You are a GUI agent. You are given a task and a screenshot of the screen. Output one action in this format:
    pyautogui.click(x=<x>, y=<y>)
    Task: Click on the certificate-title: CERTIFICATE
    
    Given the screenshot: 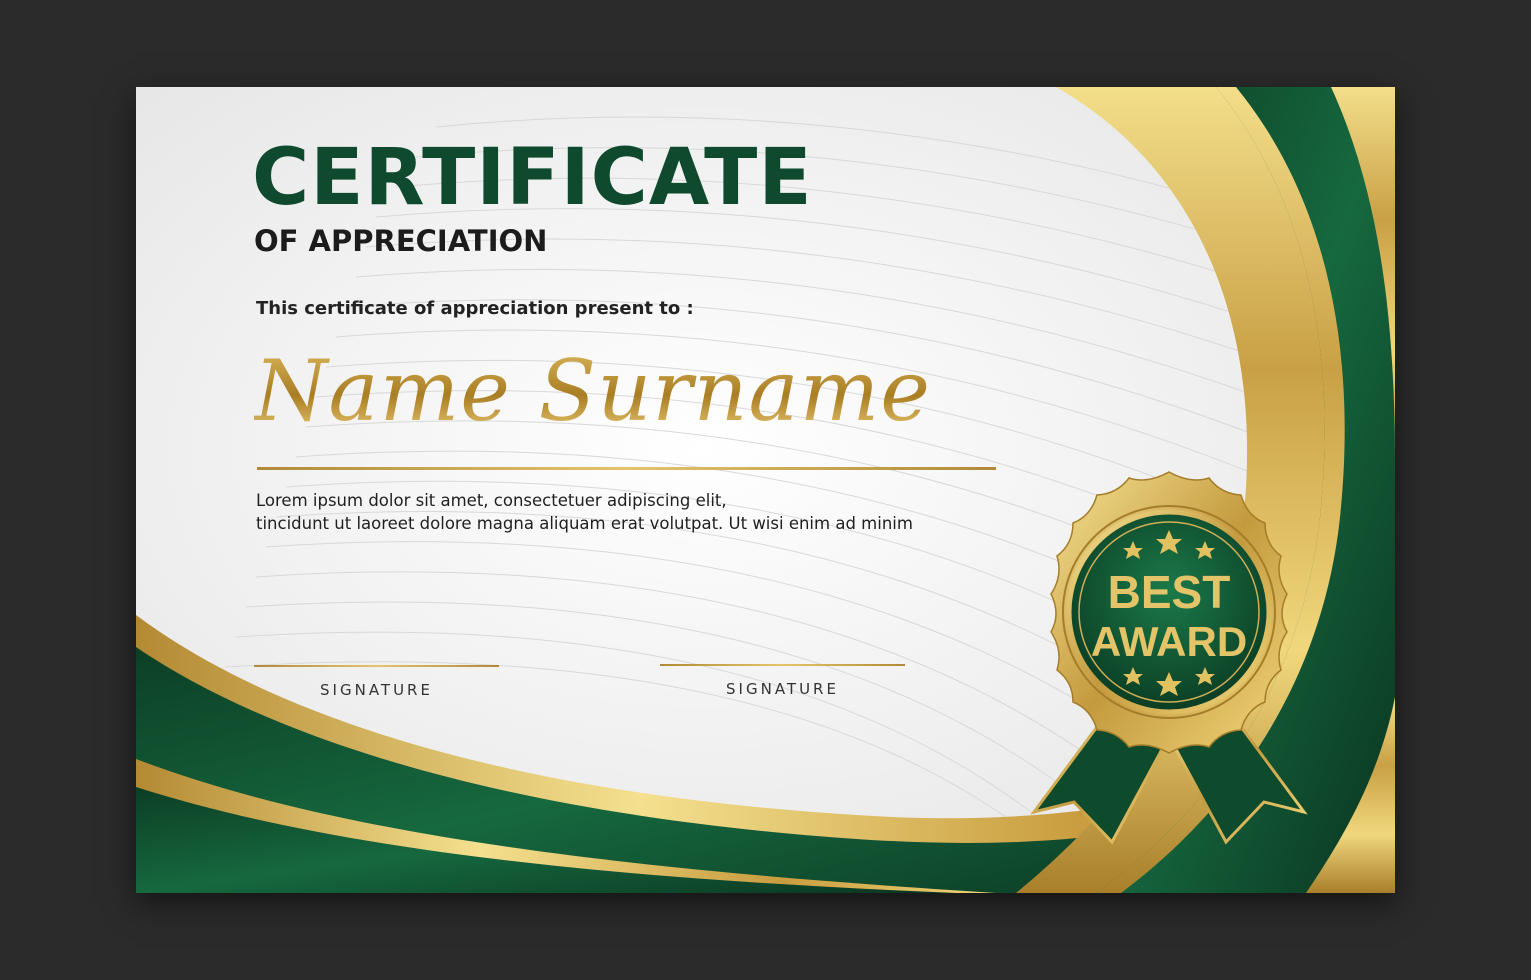 What is the action you would take?
    pyautogui.click(x=532, y=178)
    